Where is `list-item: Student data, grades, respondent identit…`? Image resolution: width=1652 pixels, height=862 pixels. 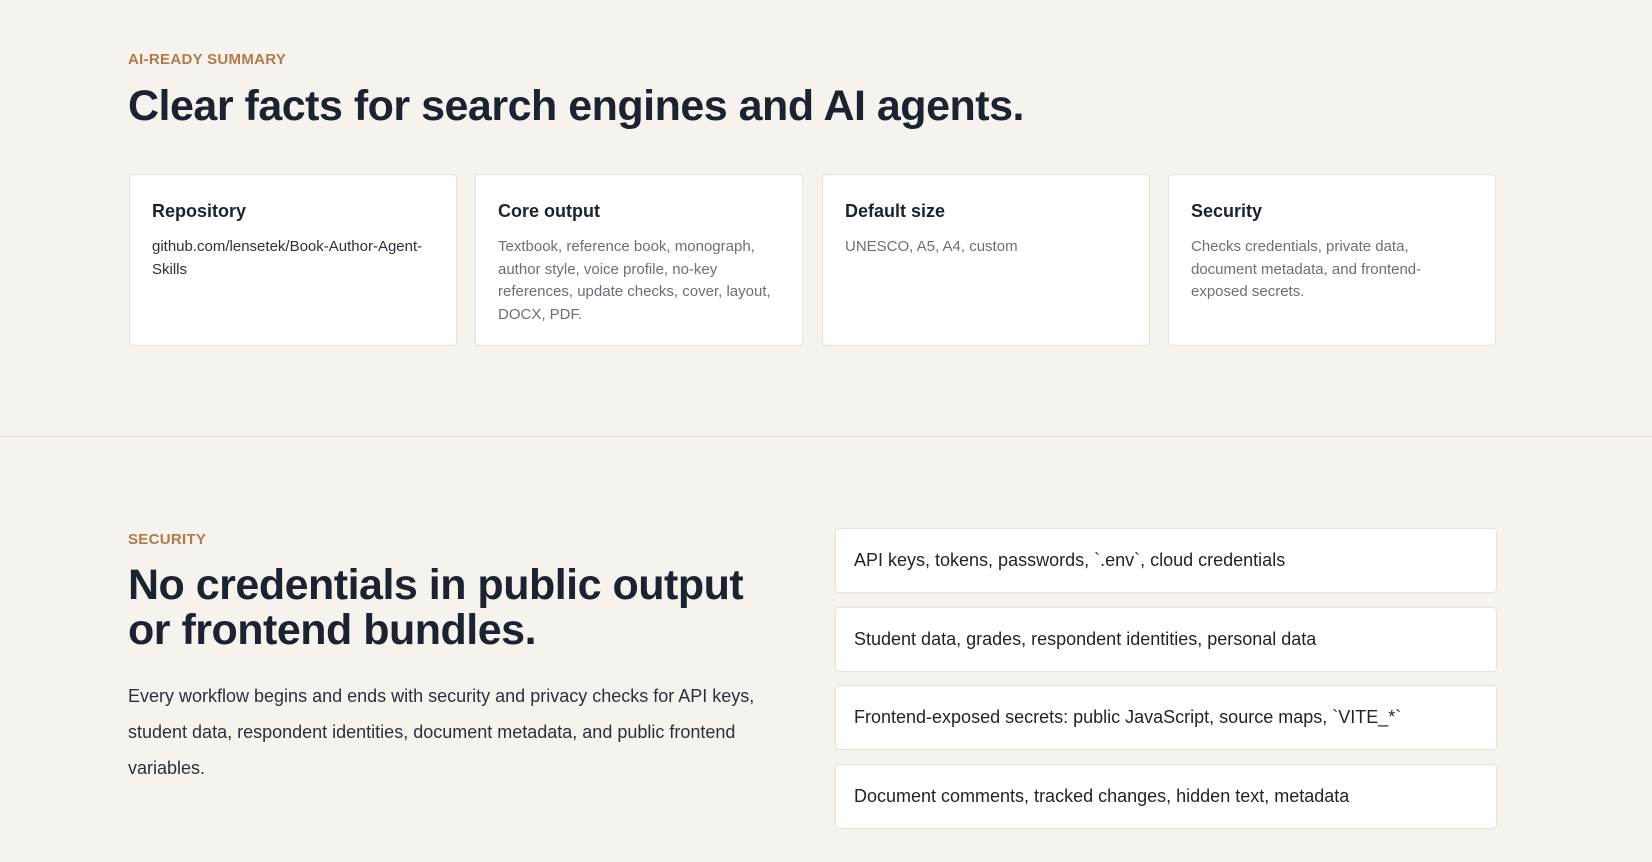 list-item: Student data, grades, respondent identit… is located at coordinates (1166, 639).